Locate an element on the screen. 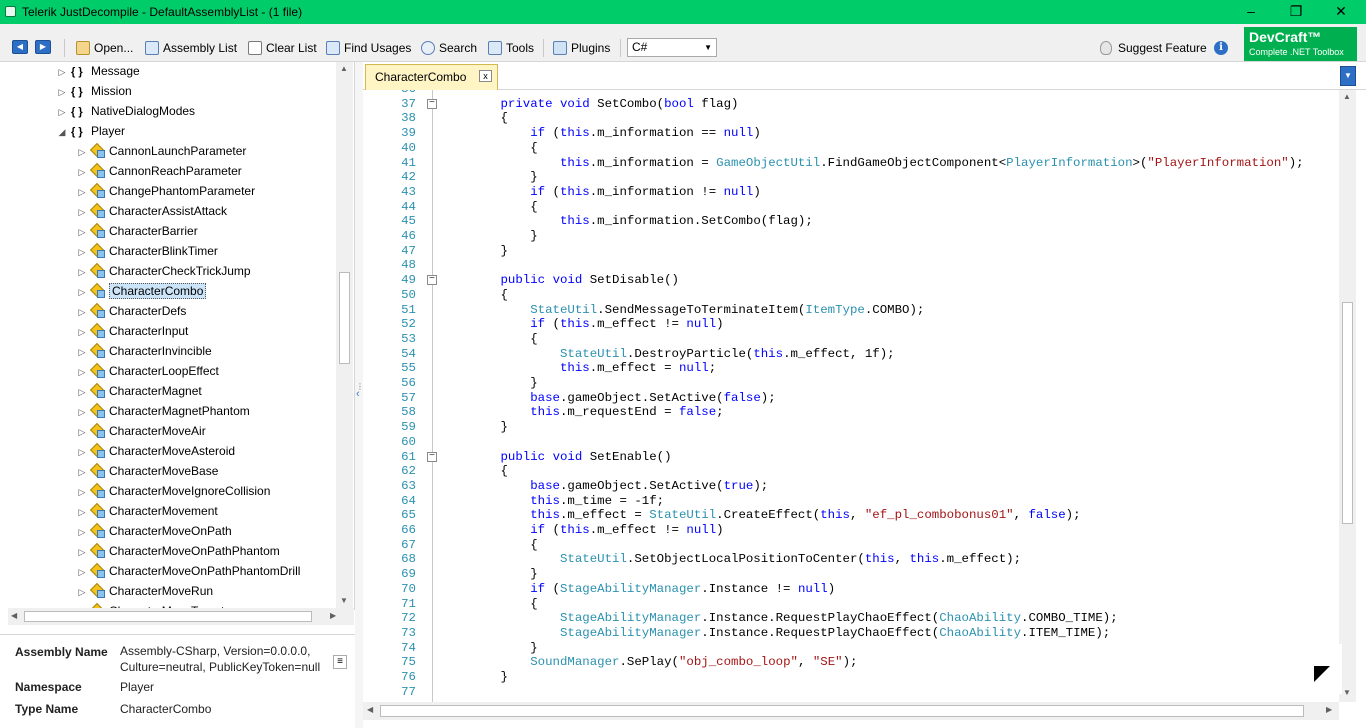 Image resolution: width=1366 pixels, height=728 pixels. clear-list-button: Clear List is located at coordinates (282, 48).